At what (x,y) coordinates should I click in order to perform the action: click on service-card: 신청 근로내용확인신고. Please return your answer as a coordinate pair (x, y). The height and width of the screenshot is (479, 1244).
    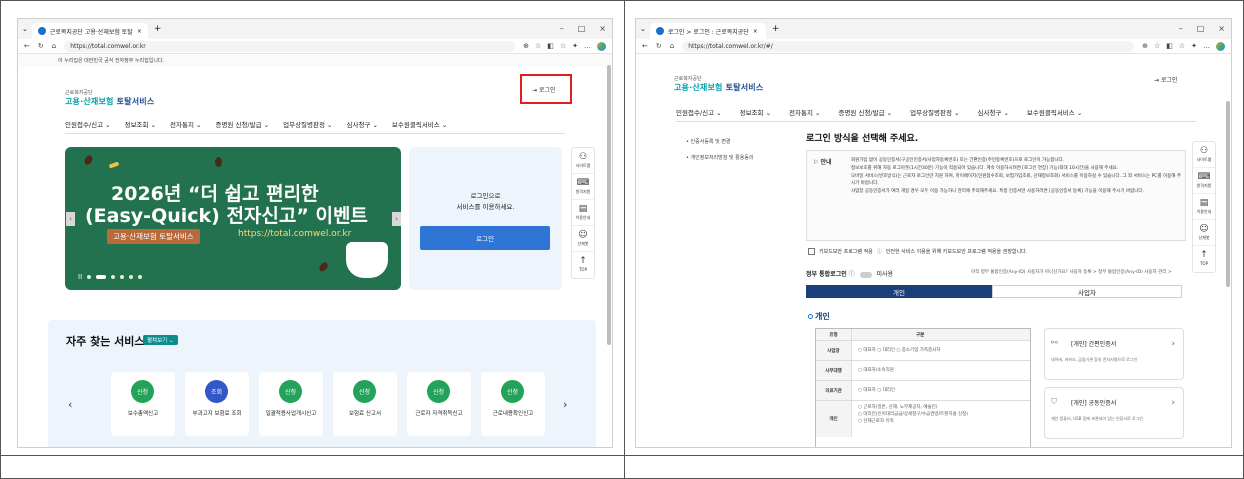
    Looking at the image, I should click on (513, 404).